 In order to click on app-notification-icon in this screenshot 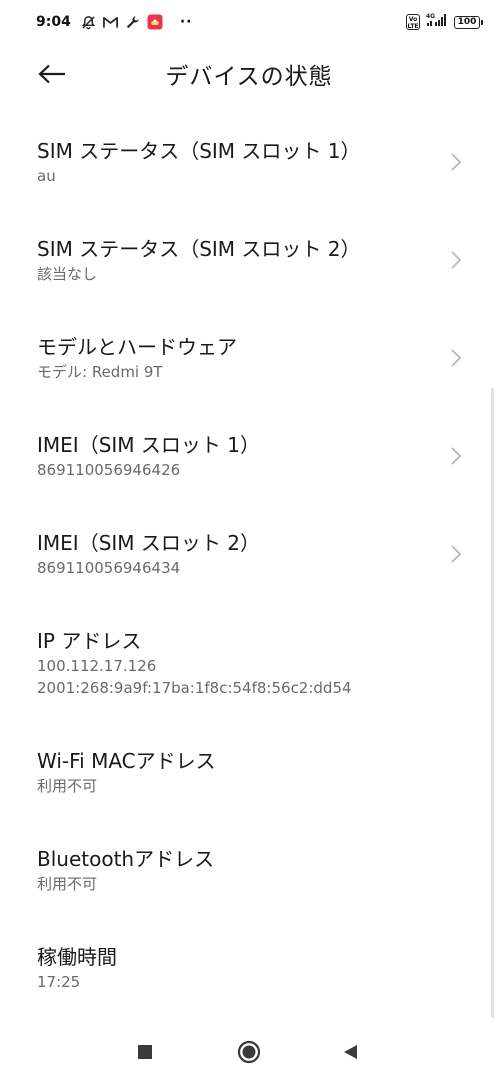, I will do `click(155, 22)`.